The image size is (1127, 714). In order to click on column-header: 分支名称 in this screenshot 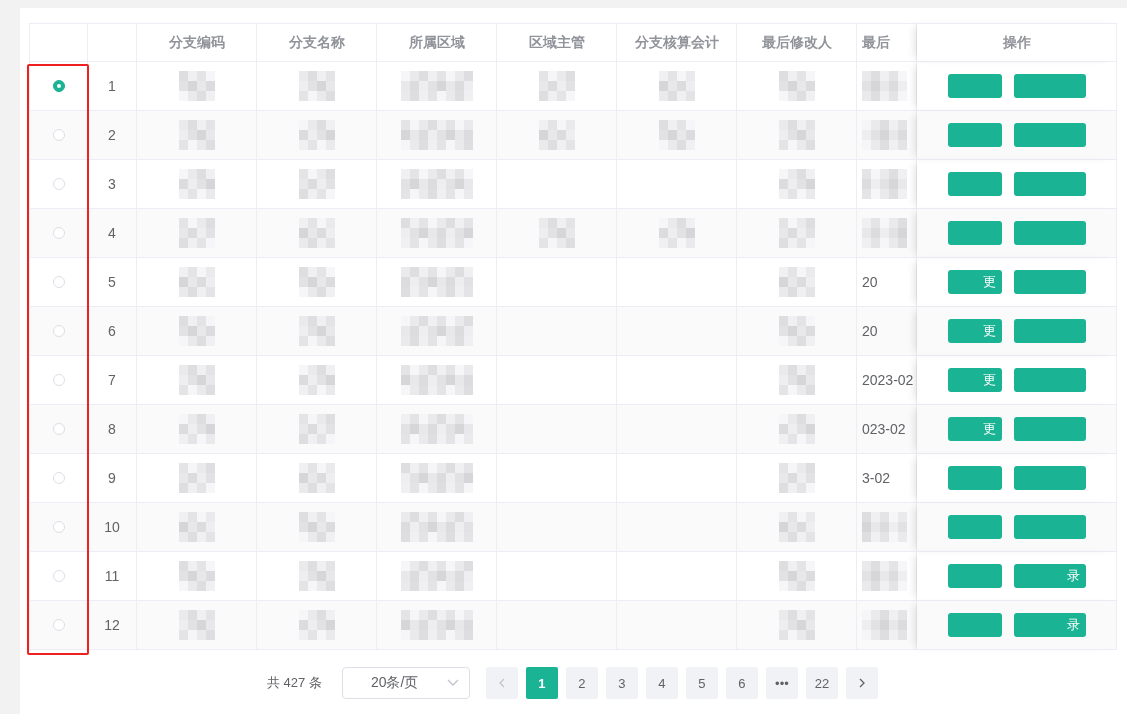, I will do `click(317, 42)`.